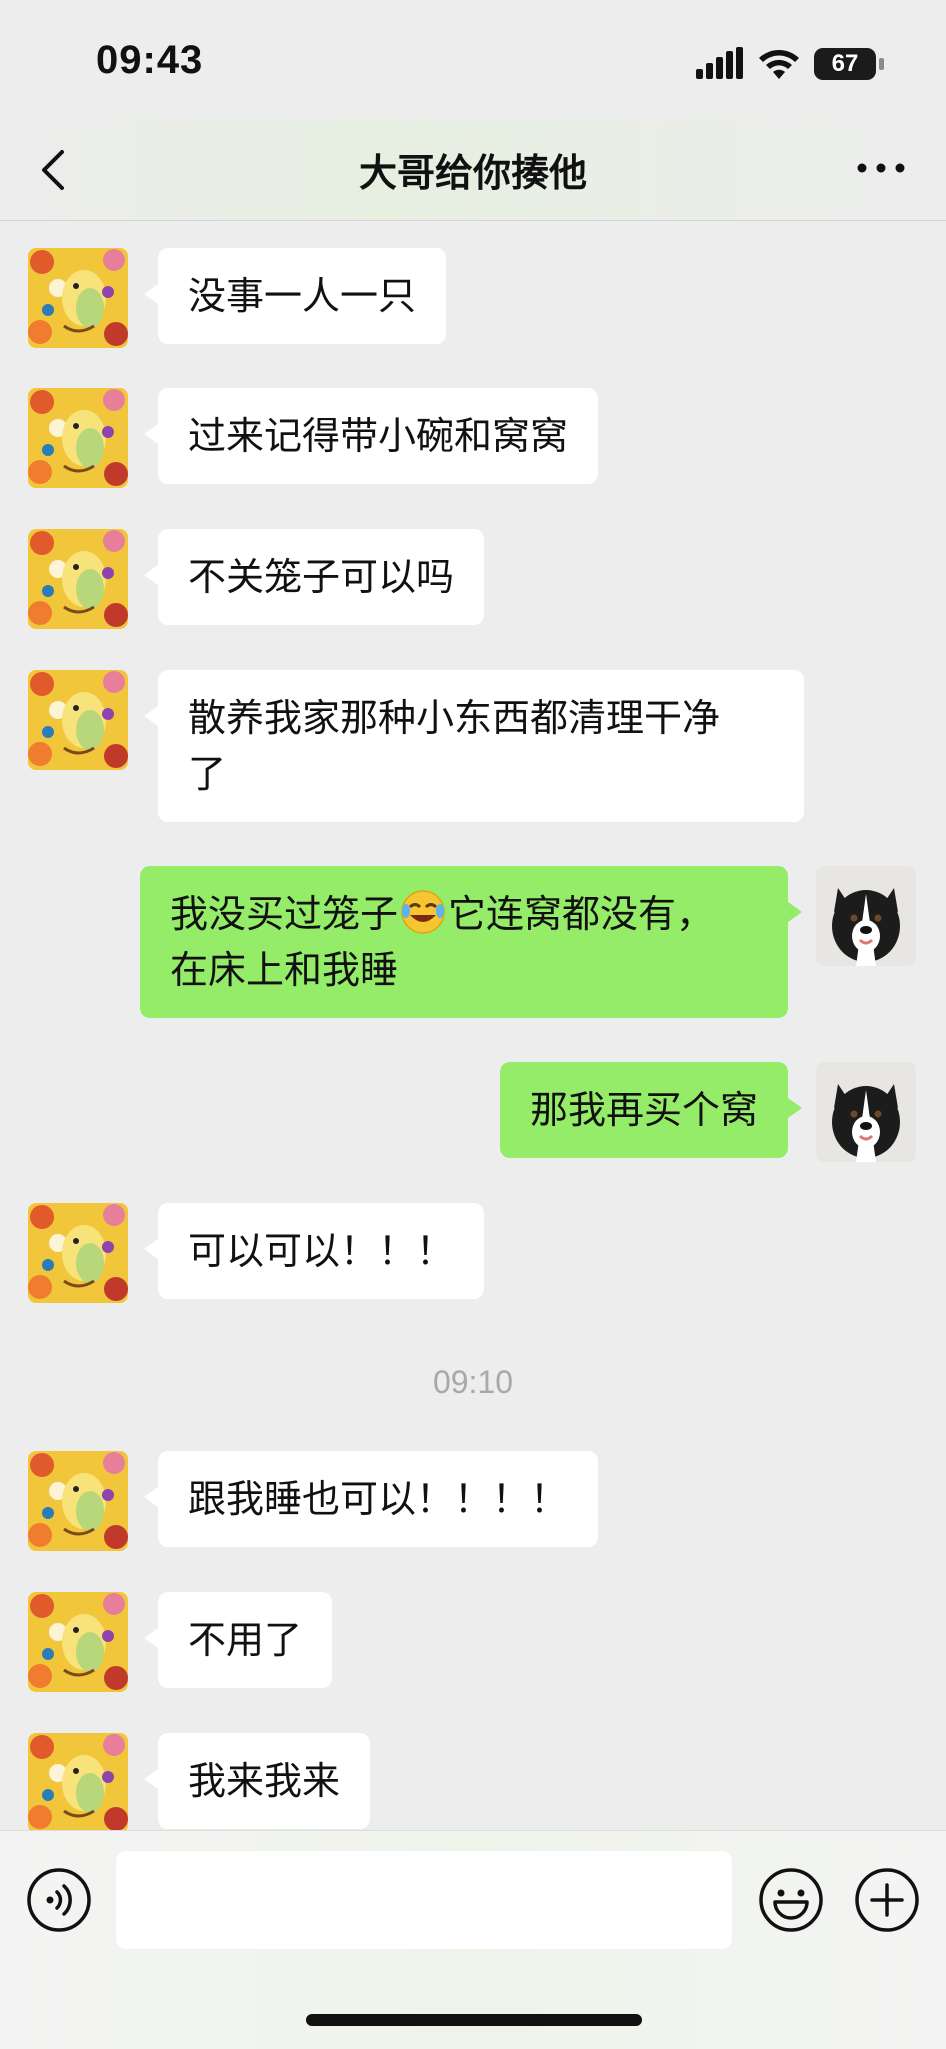 The width and height of the screenshot is (946, 2049). What do you see at coordinates (887, 1900) in the screenshot?
I see `plus-icon` at bounding box center [887, 1900].